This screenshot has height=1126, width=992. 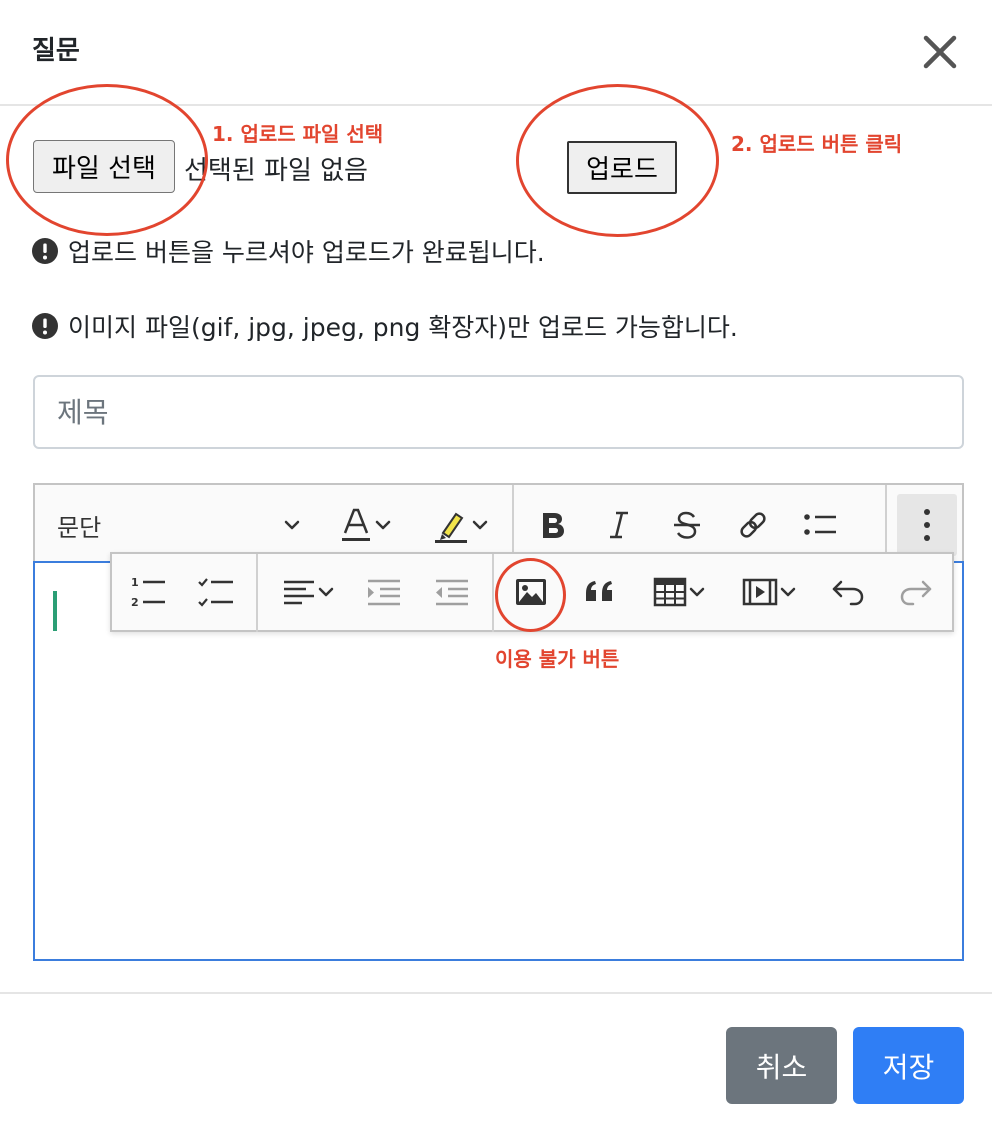 I want to click on redo-icon, so click(x=916, y=593).